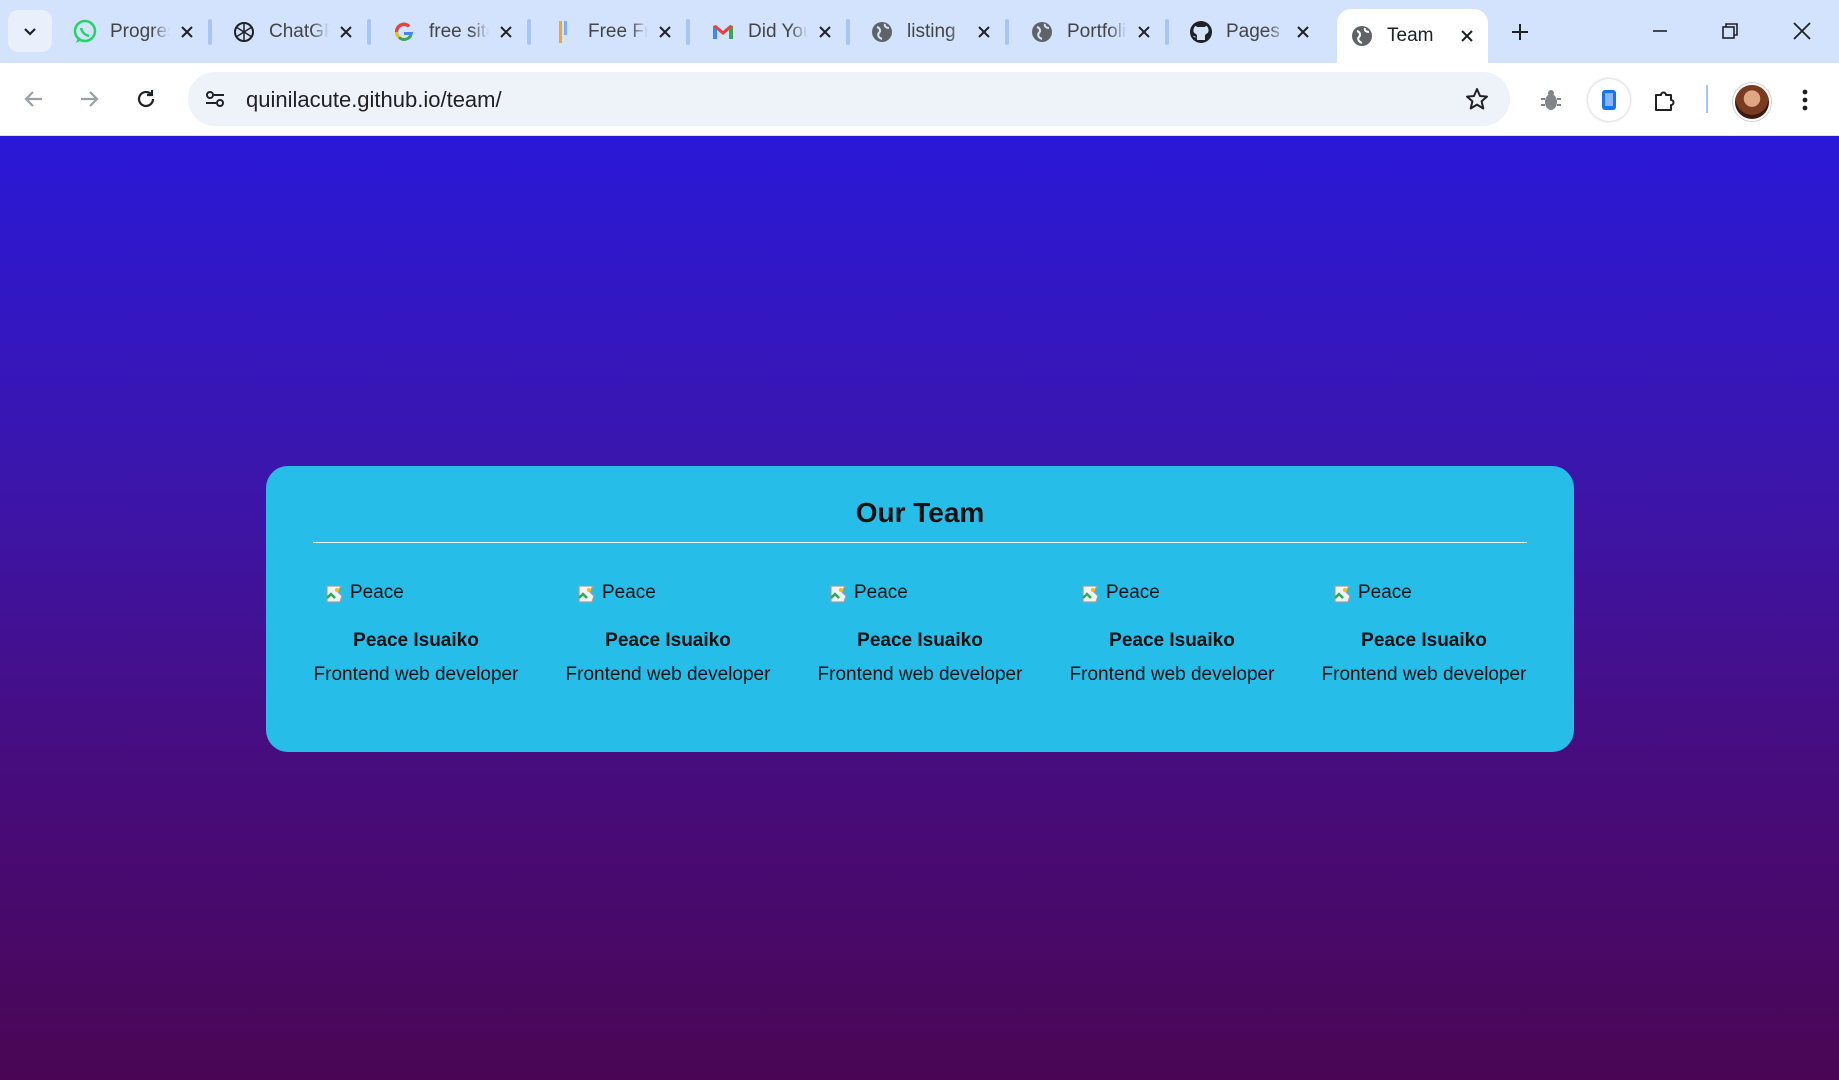 The image size is (1839, 1080). I want to click on tab-title: Team, so click(1410, 35).